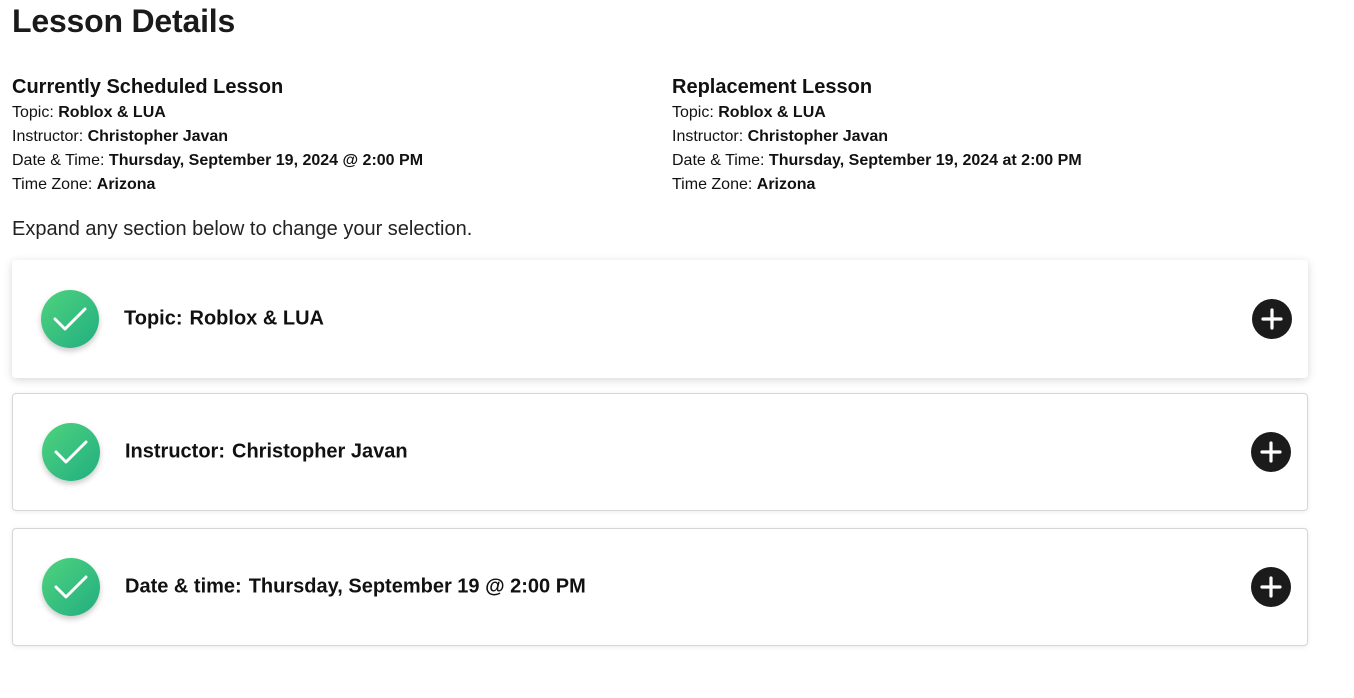 This screenshot has width=1354, height=698. Describe the element at coordinates (322, 113) in the screenshot. I see `current-topic-row: Topic: Roblox & LUA` at that location.